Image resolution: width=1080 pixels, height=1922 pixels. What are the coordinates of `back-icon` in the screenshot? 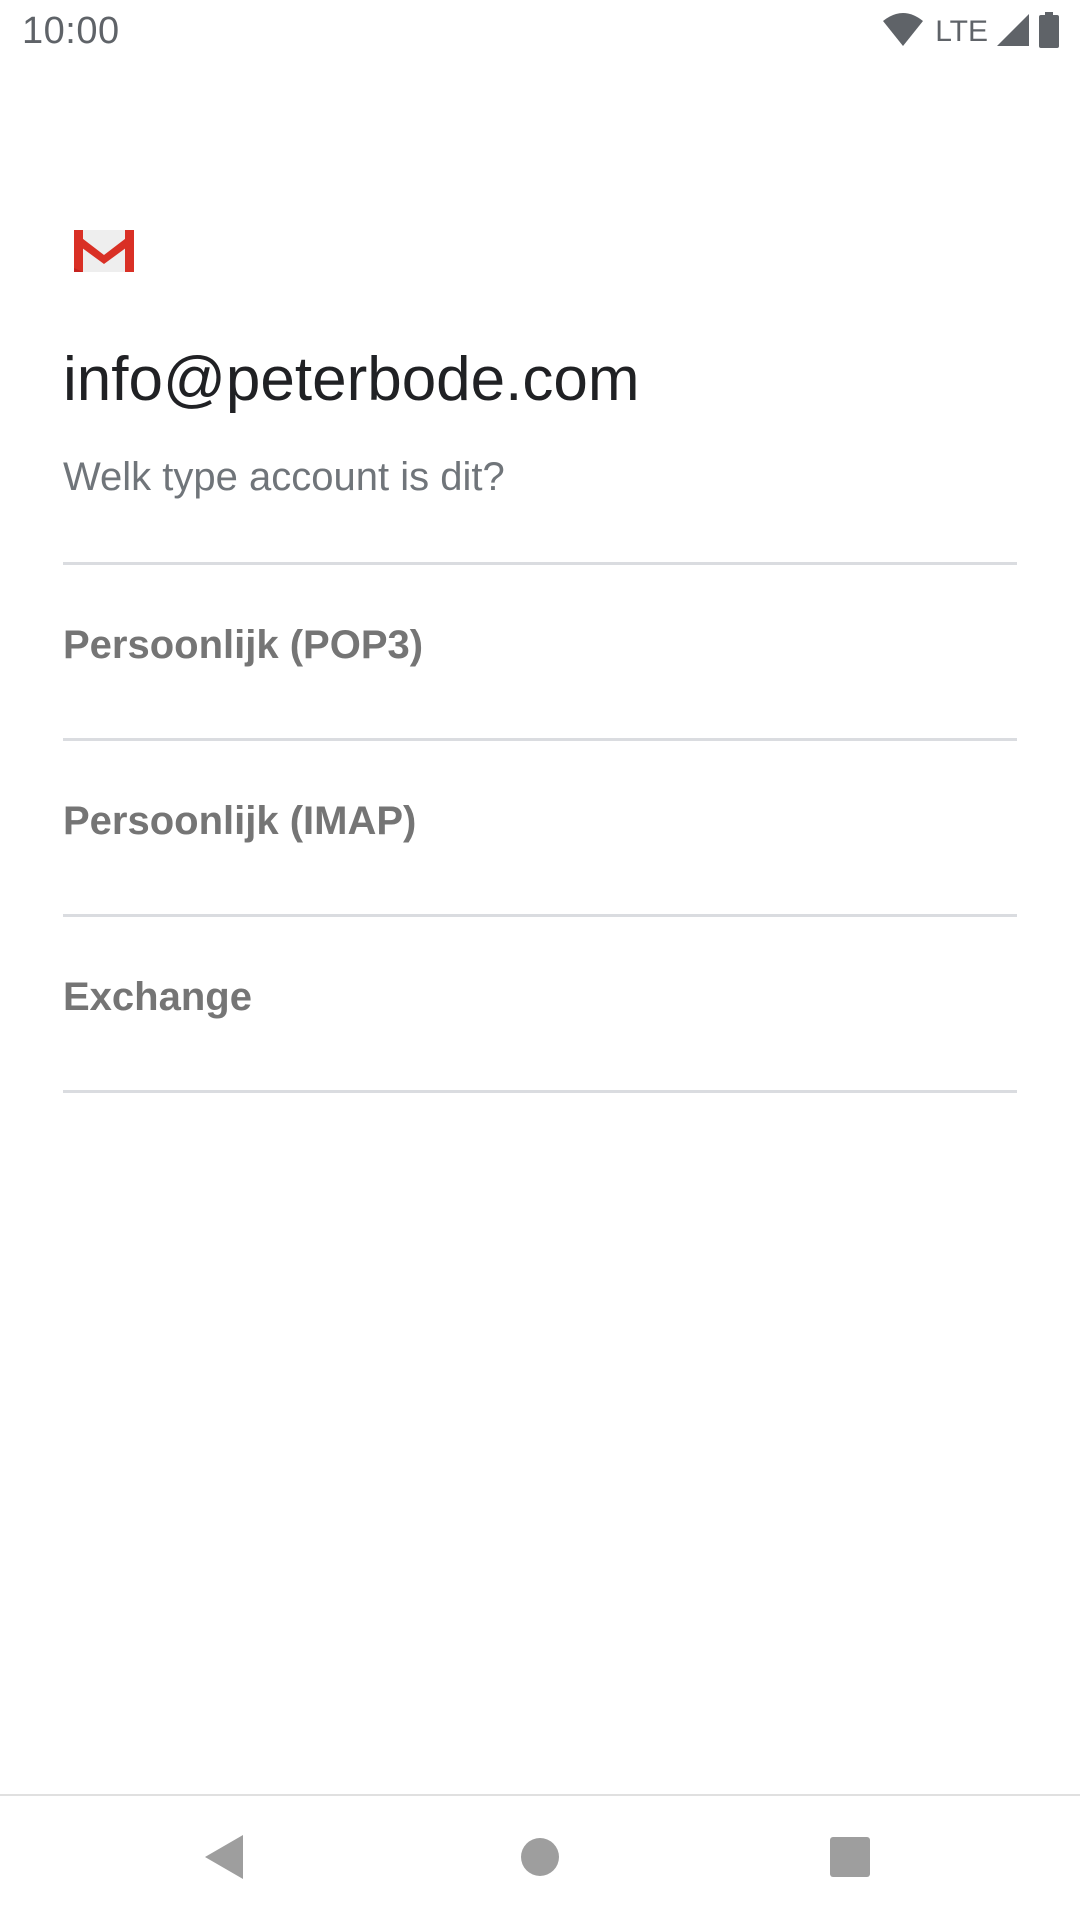 It's located at (225, 1859).